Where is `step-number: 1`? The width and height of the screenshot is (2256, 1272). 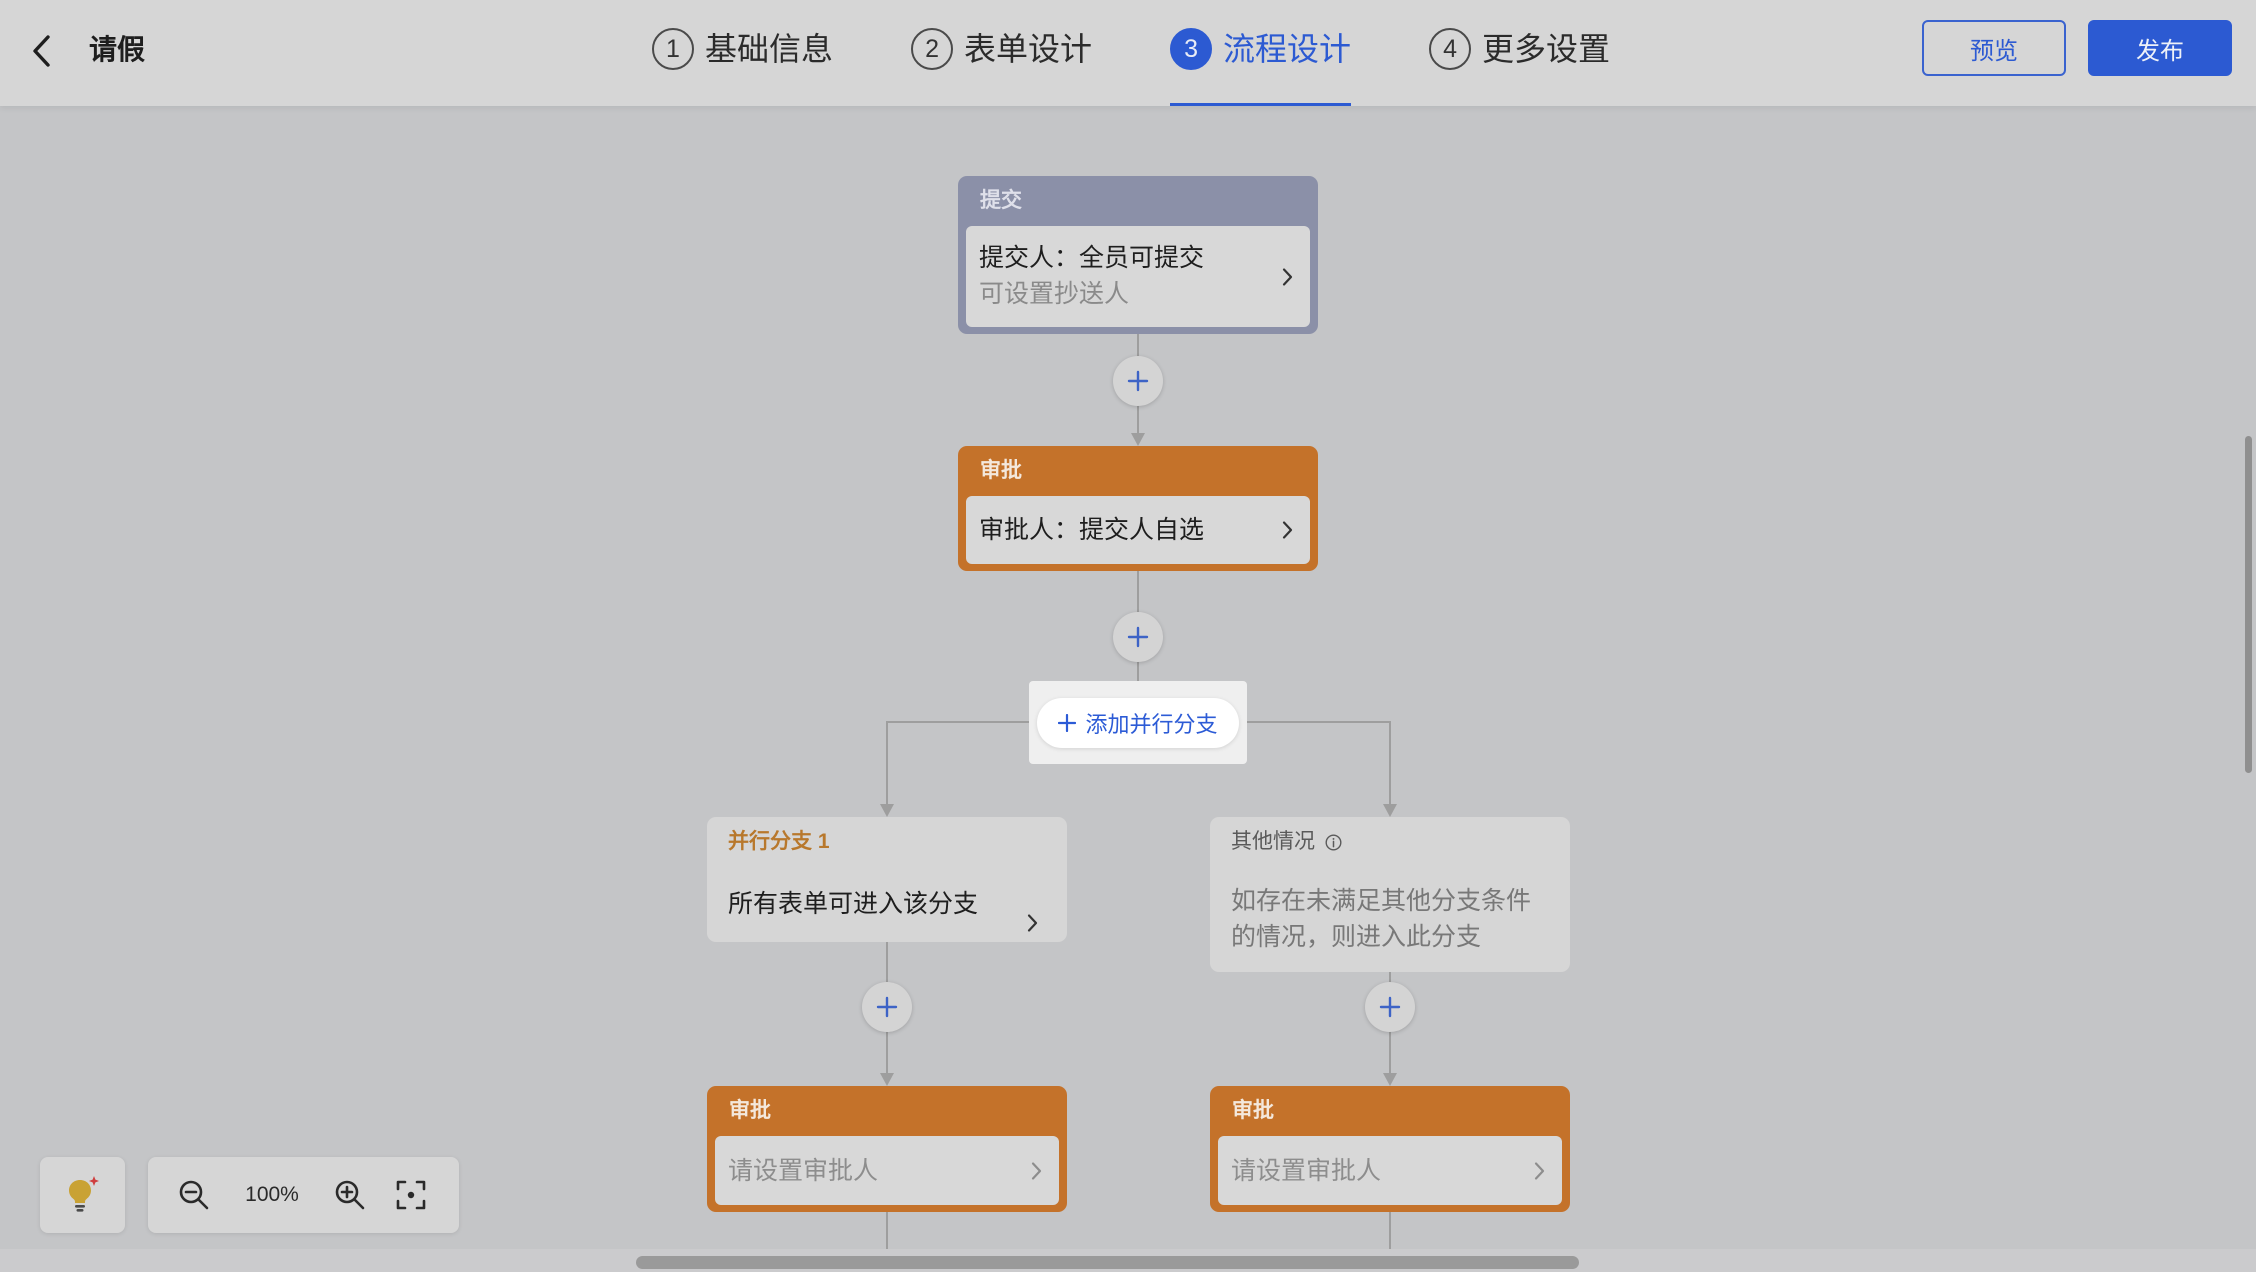 step-number: 1 is located at coordinates (673, 49).